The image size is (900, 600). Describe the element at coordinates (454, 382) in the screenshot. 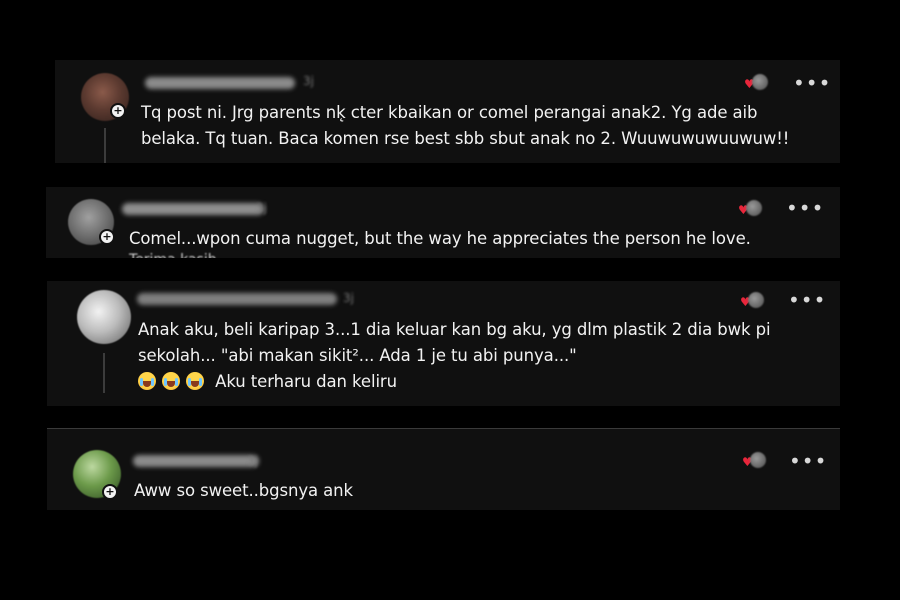

I see `emoji-line: Aku terharu dan keliru` at that location.